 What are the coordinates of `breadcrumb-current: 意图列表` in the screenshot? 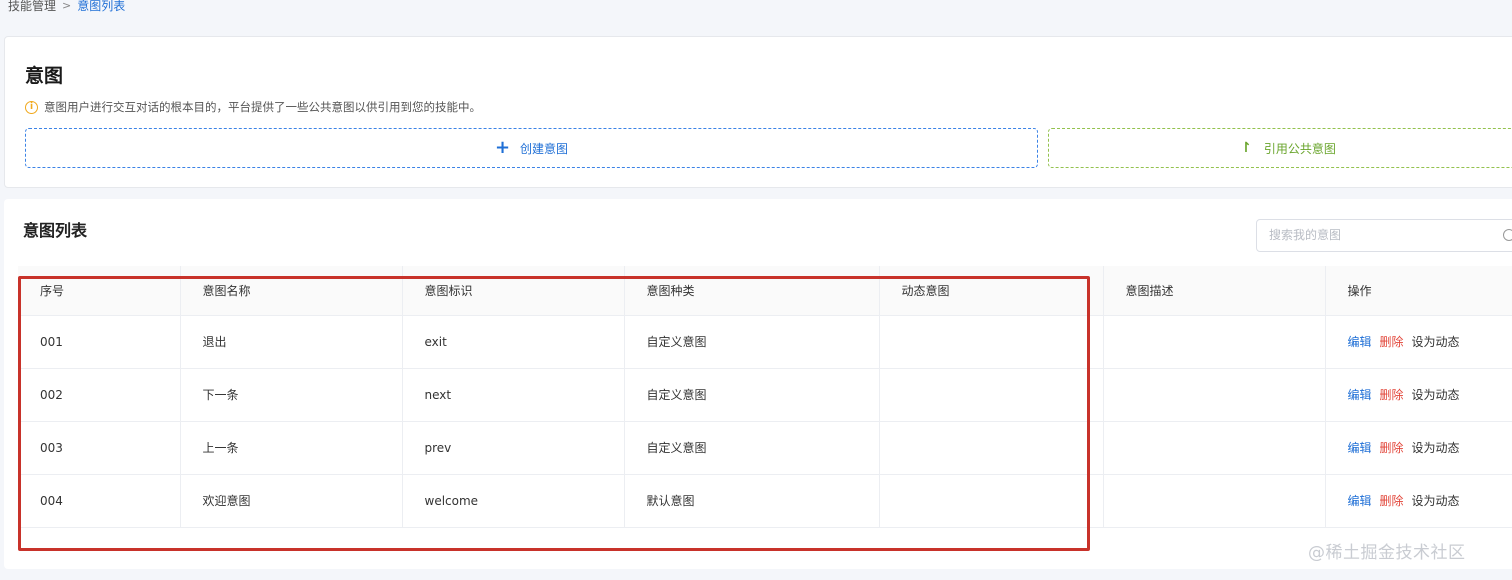 It's located at (101, 6).